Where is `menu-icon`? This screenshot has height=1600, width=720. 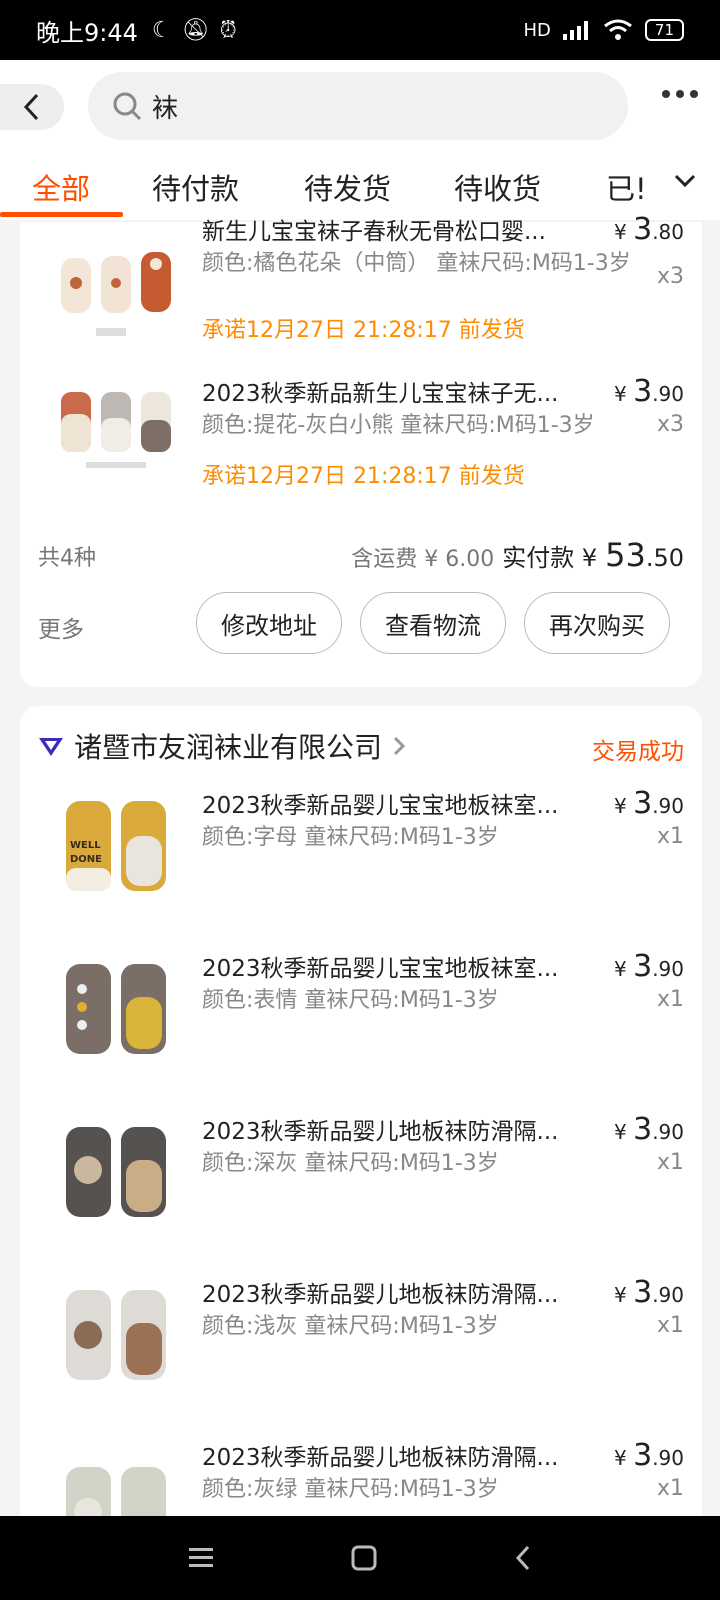
menu-icon is located at coordinates (201, 1558).